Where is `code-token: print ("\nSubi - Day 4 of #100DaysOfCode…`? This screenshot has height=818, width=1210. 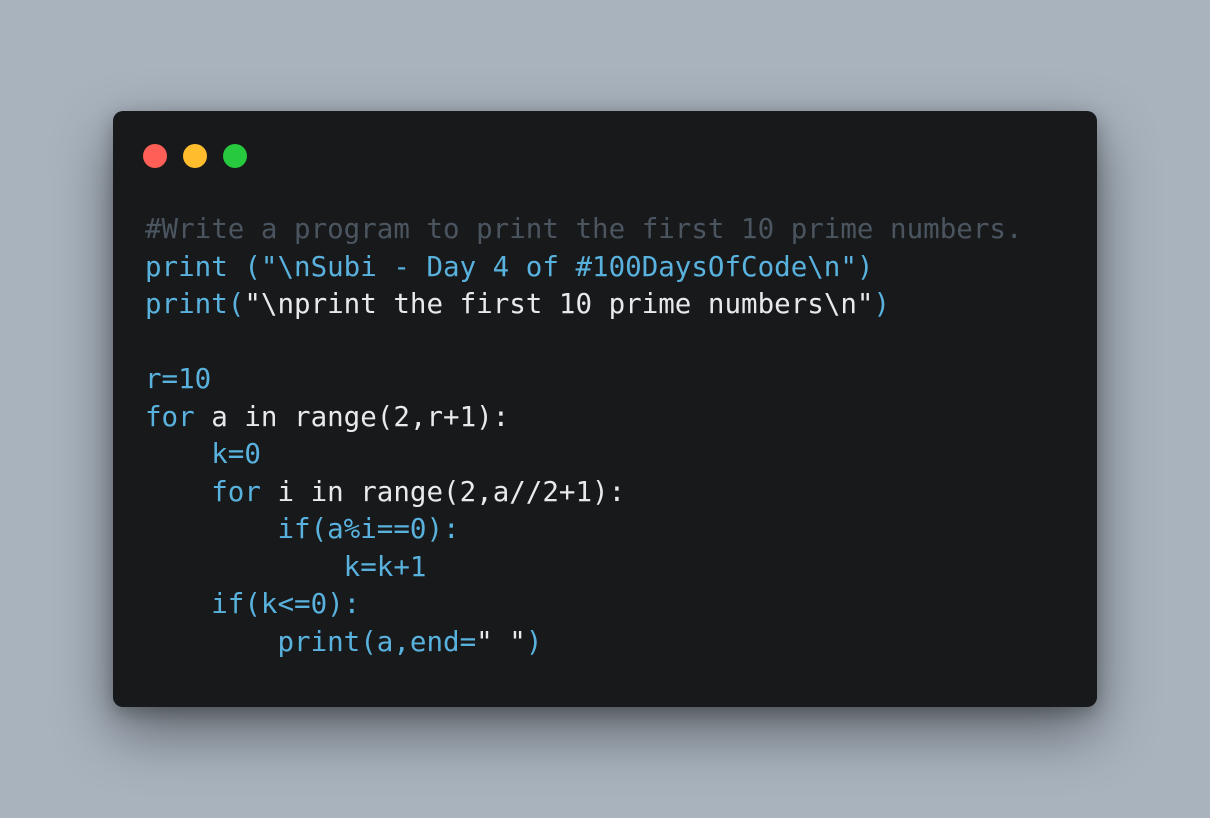 code-token: print ("\nSubi - Day 4 of #100DaysOfCode… is located at coordinates (509, 266).